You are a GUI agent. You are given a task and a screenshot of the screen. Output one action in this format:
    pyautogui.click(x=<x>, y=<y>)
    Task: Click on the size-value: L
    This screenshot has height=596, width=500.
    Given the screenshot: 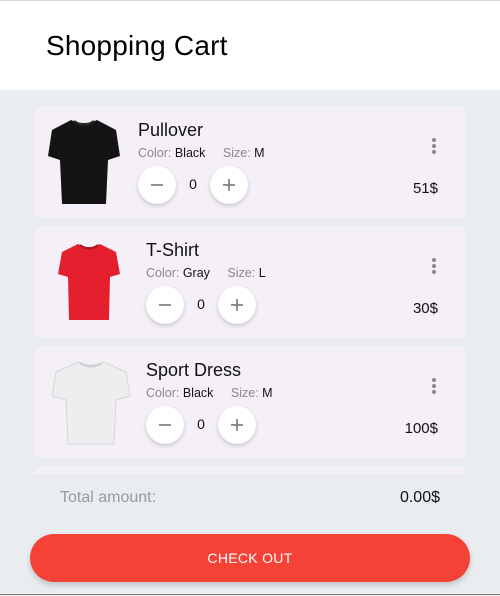 What is the action you would take?
    pyautogui.click(x=262, y=273)
    